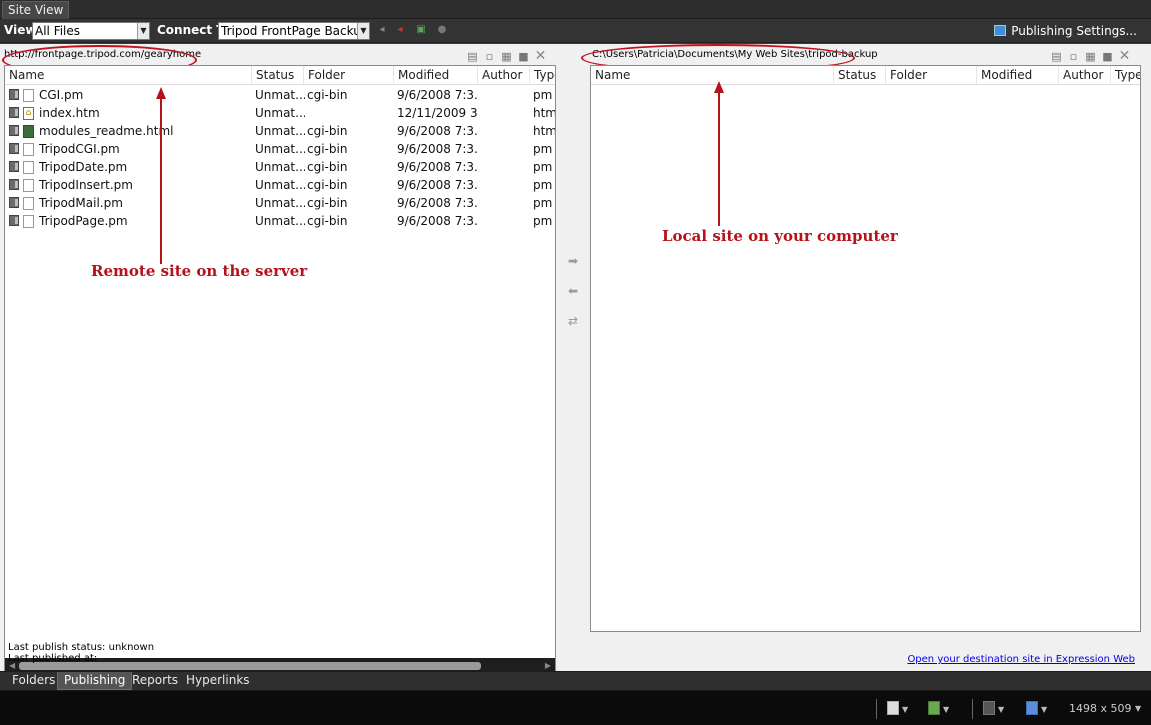 This screenshot has height=725, width=1151. I want to click on remote-pane-tools: ▤ ▫ ▦ ■ ✕, so click(506, 56).